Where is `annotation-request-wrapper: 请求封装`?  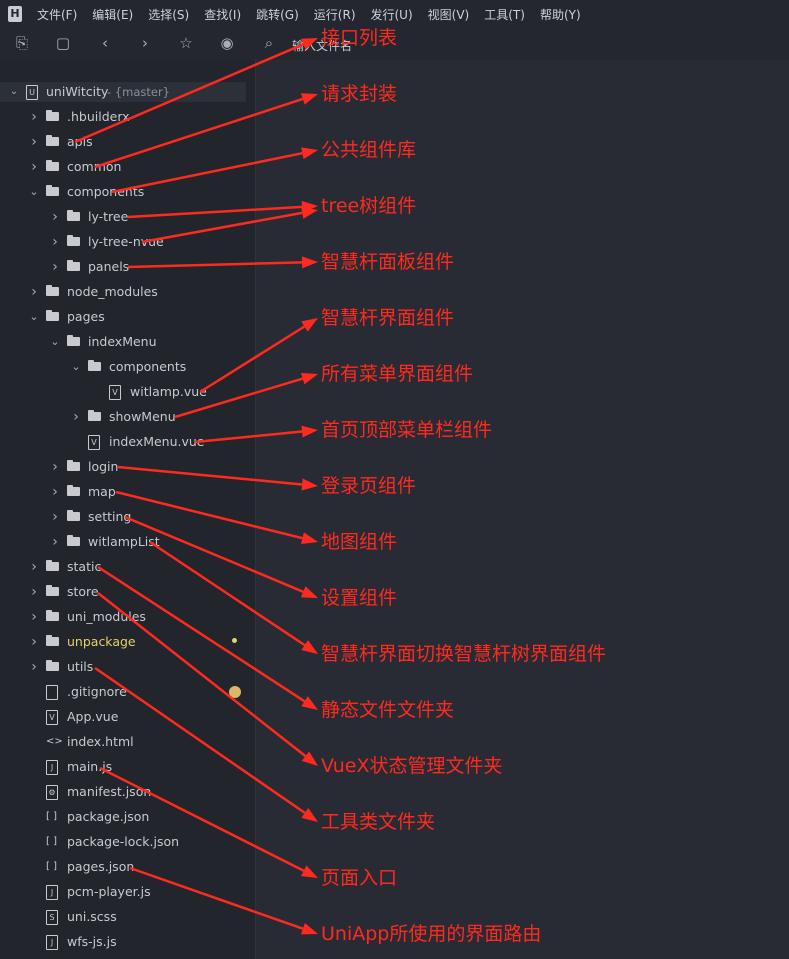
annotation-request-wrapper: 请求封装 is located at coordinates (359, 94).